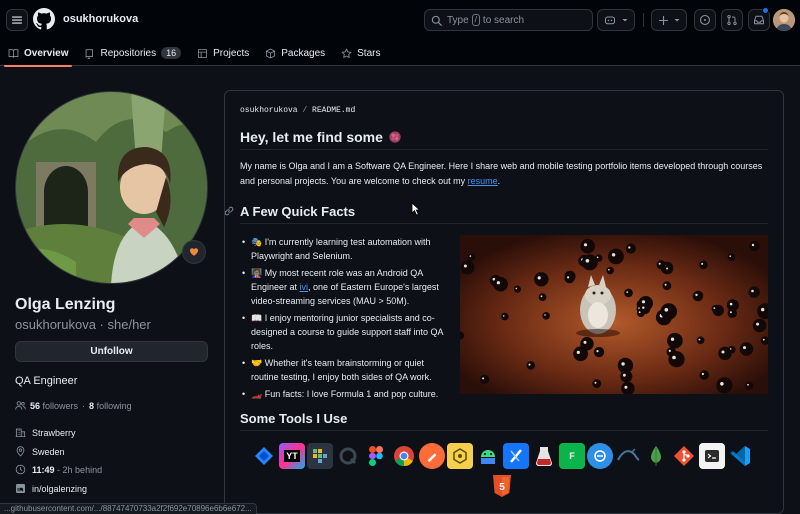  What do you see at coordinates (80, 469) in the screenshot?
I see `time-difference: - 2h behind` at bounding box center [80, 469].